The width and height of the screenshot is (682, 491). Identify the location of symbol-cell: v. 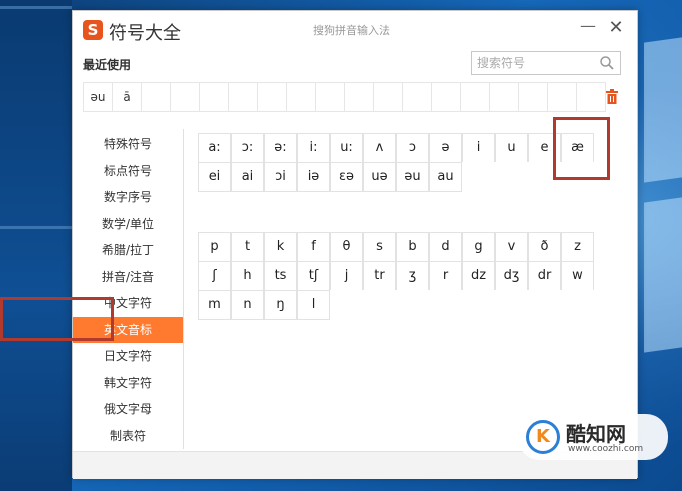
(511, 247).